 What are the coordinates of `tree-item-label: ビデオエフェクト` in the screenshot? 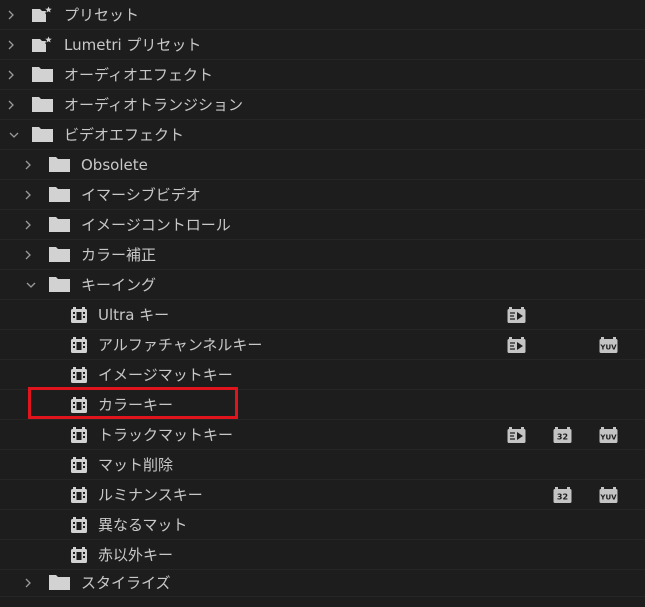 It's located at (124, 134).